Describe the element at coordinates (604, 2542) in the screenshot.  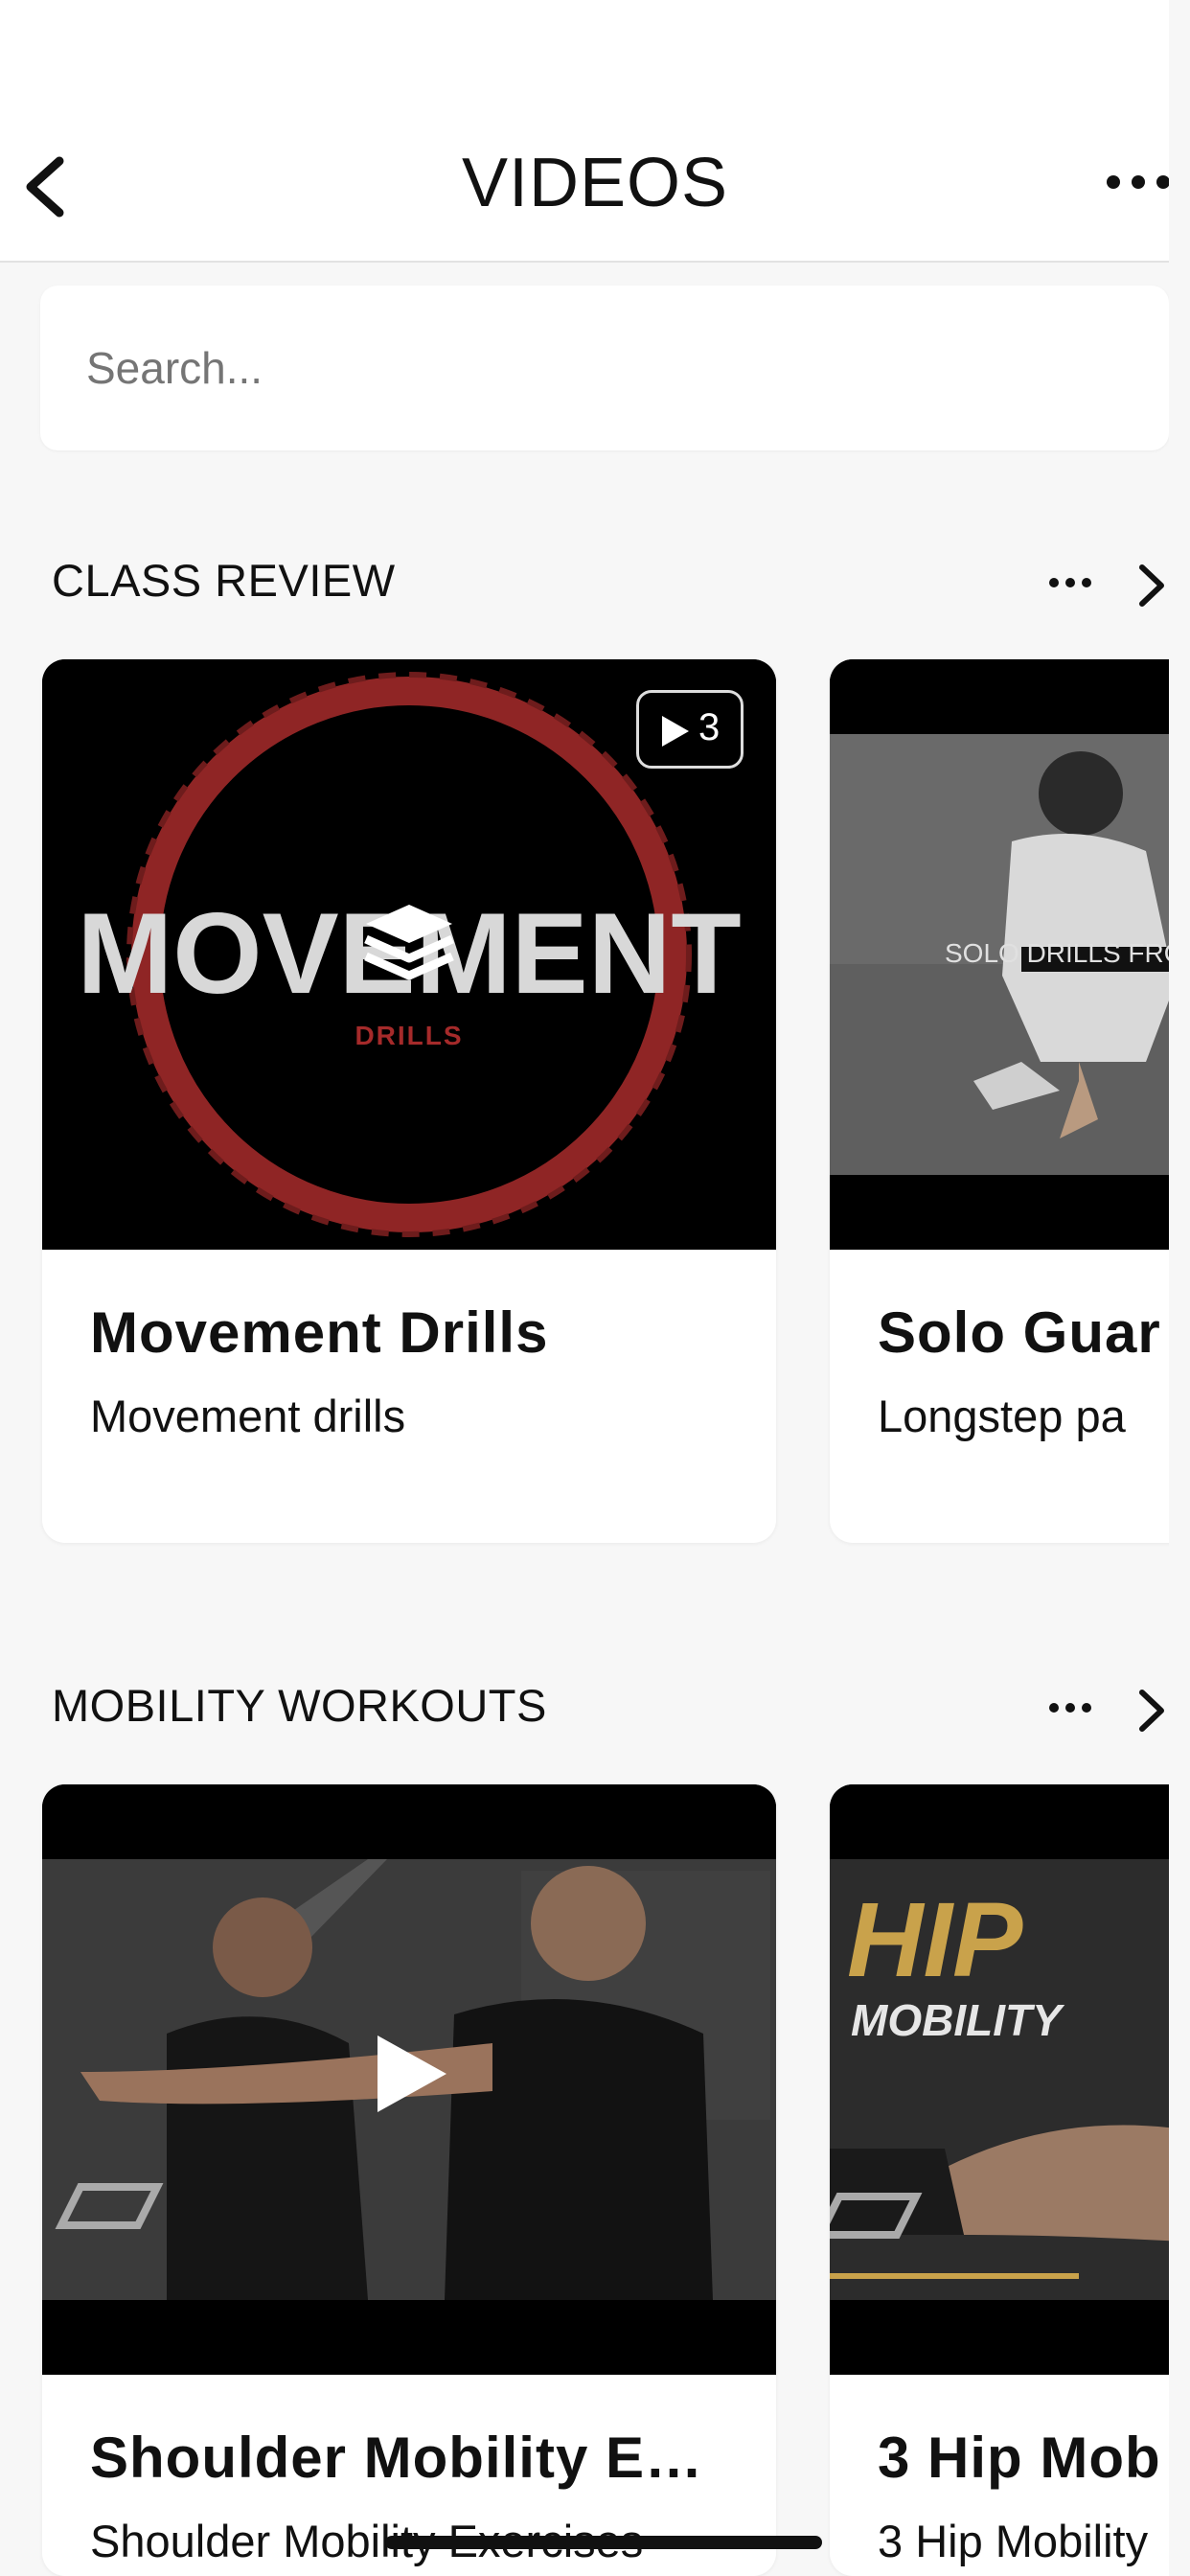
I see `home-indicator` at that location.